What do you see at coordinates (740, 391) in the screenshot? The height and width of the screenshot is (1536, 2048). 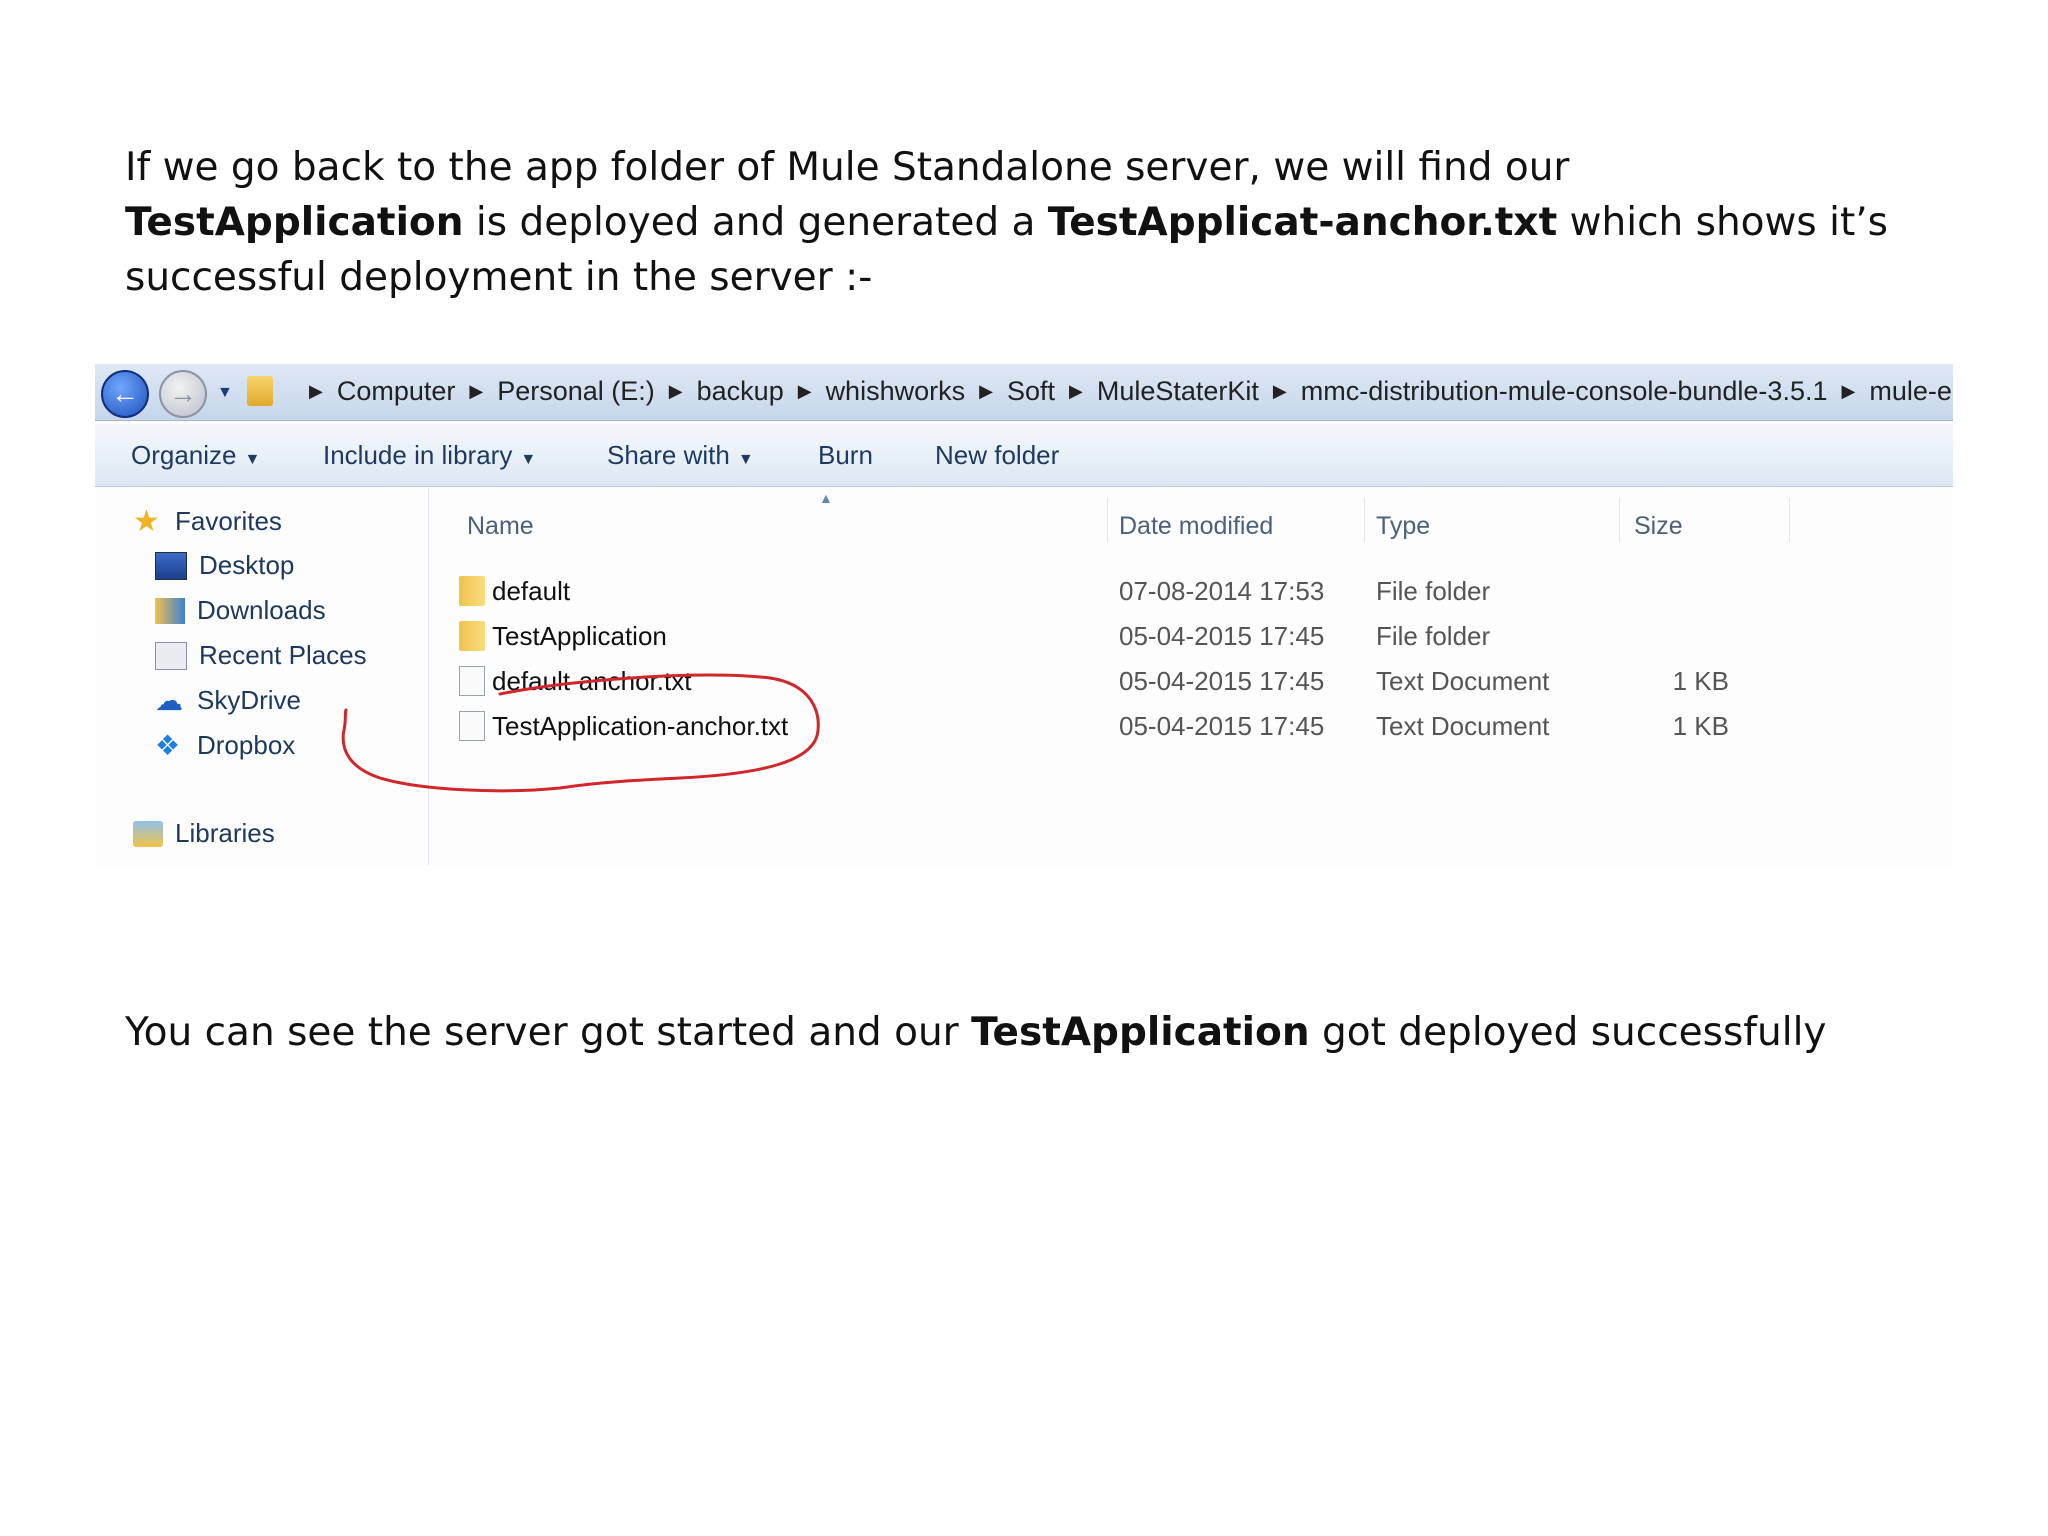 I see `breadcrumb-item-backup: backup` at bounding box center [740, 391].